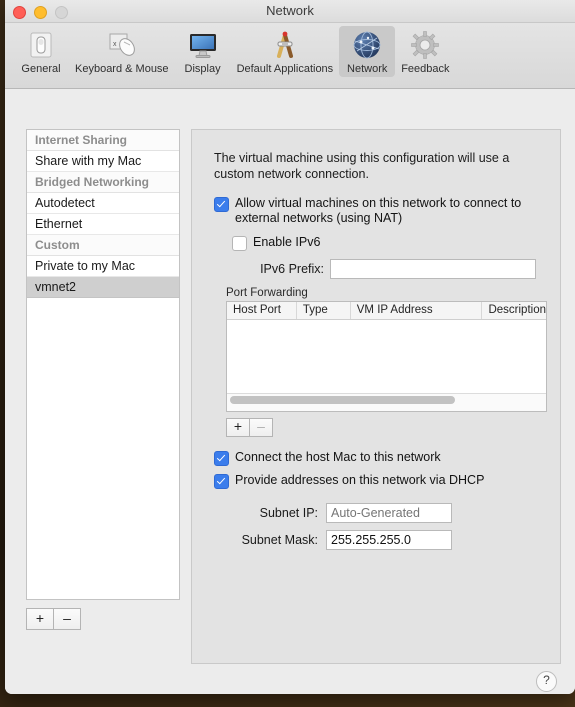  I want to click on default-applications-icon, so click(285, 45).